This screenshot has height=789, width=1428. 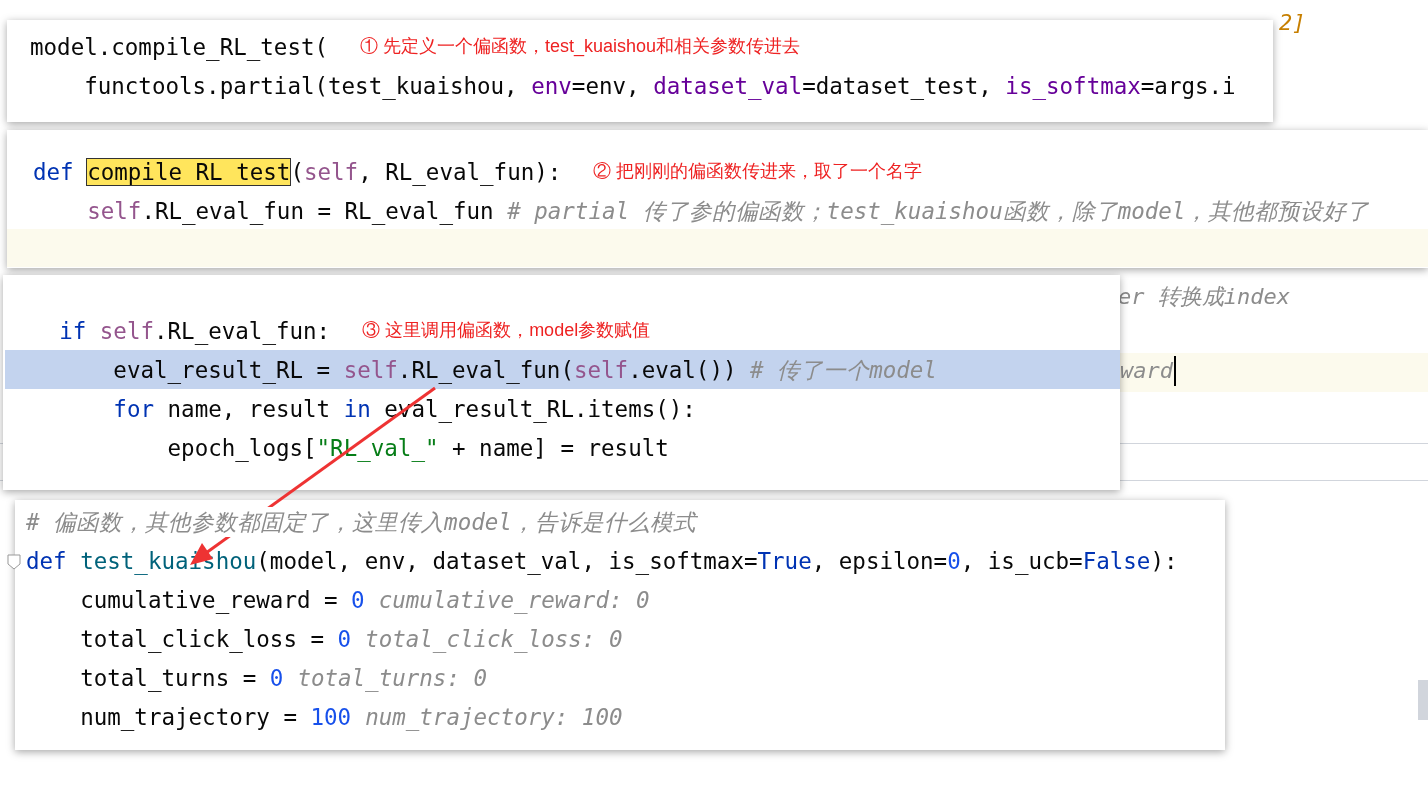 I want to click on code-line: functools.partial(test_kuaishou, env=env, dataset_val=dataset_test, is_softmax=args.i, so click(x=659, y=86).